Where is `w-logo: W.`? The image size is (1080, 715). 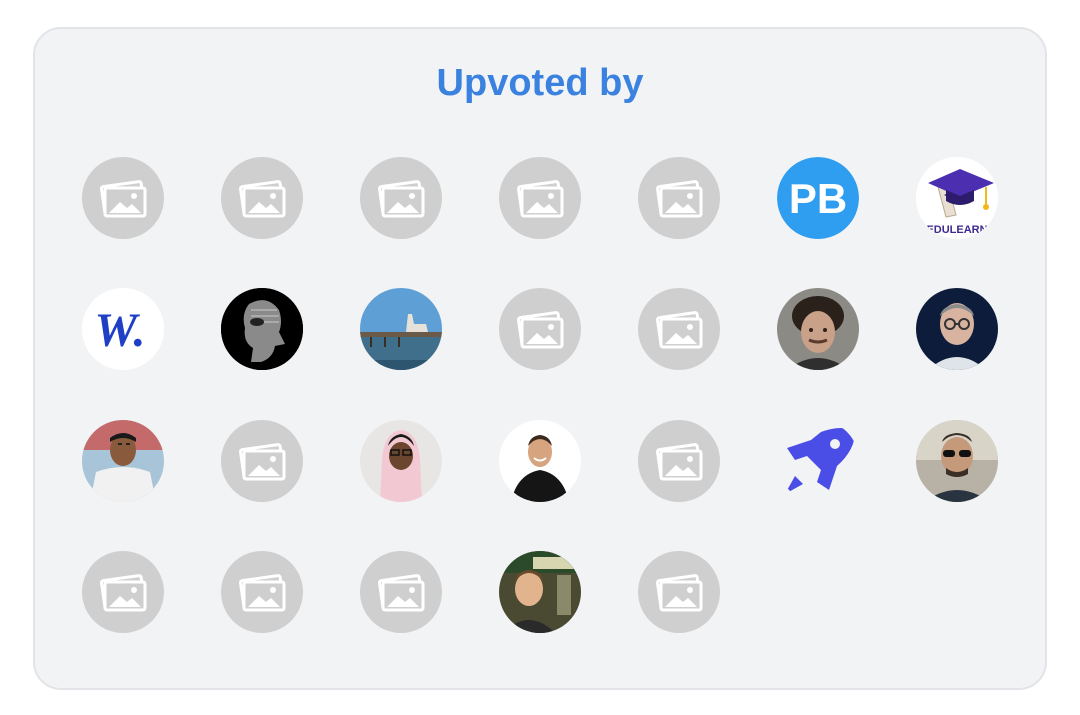
w-logo: W. is located at coordinates (123, 329).